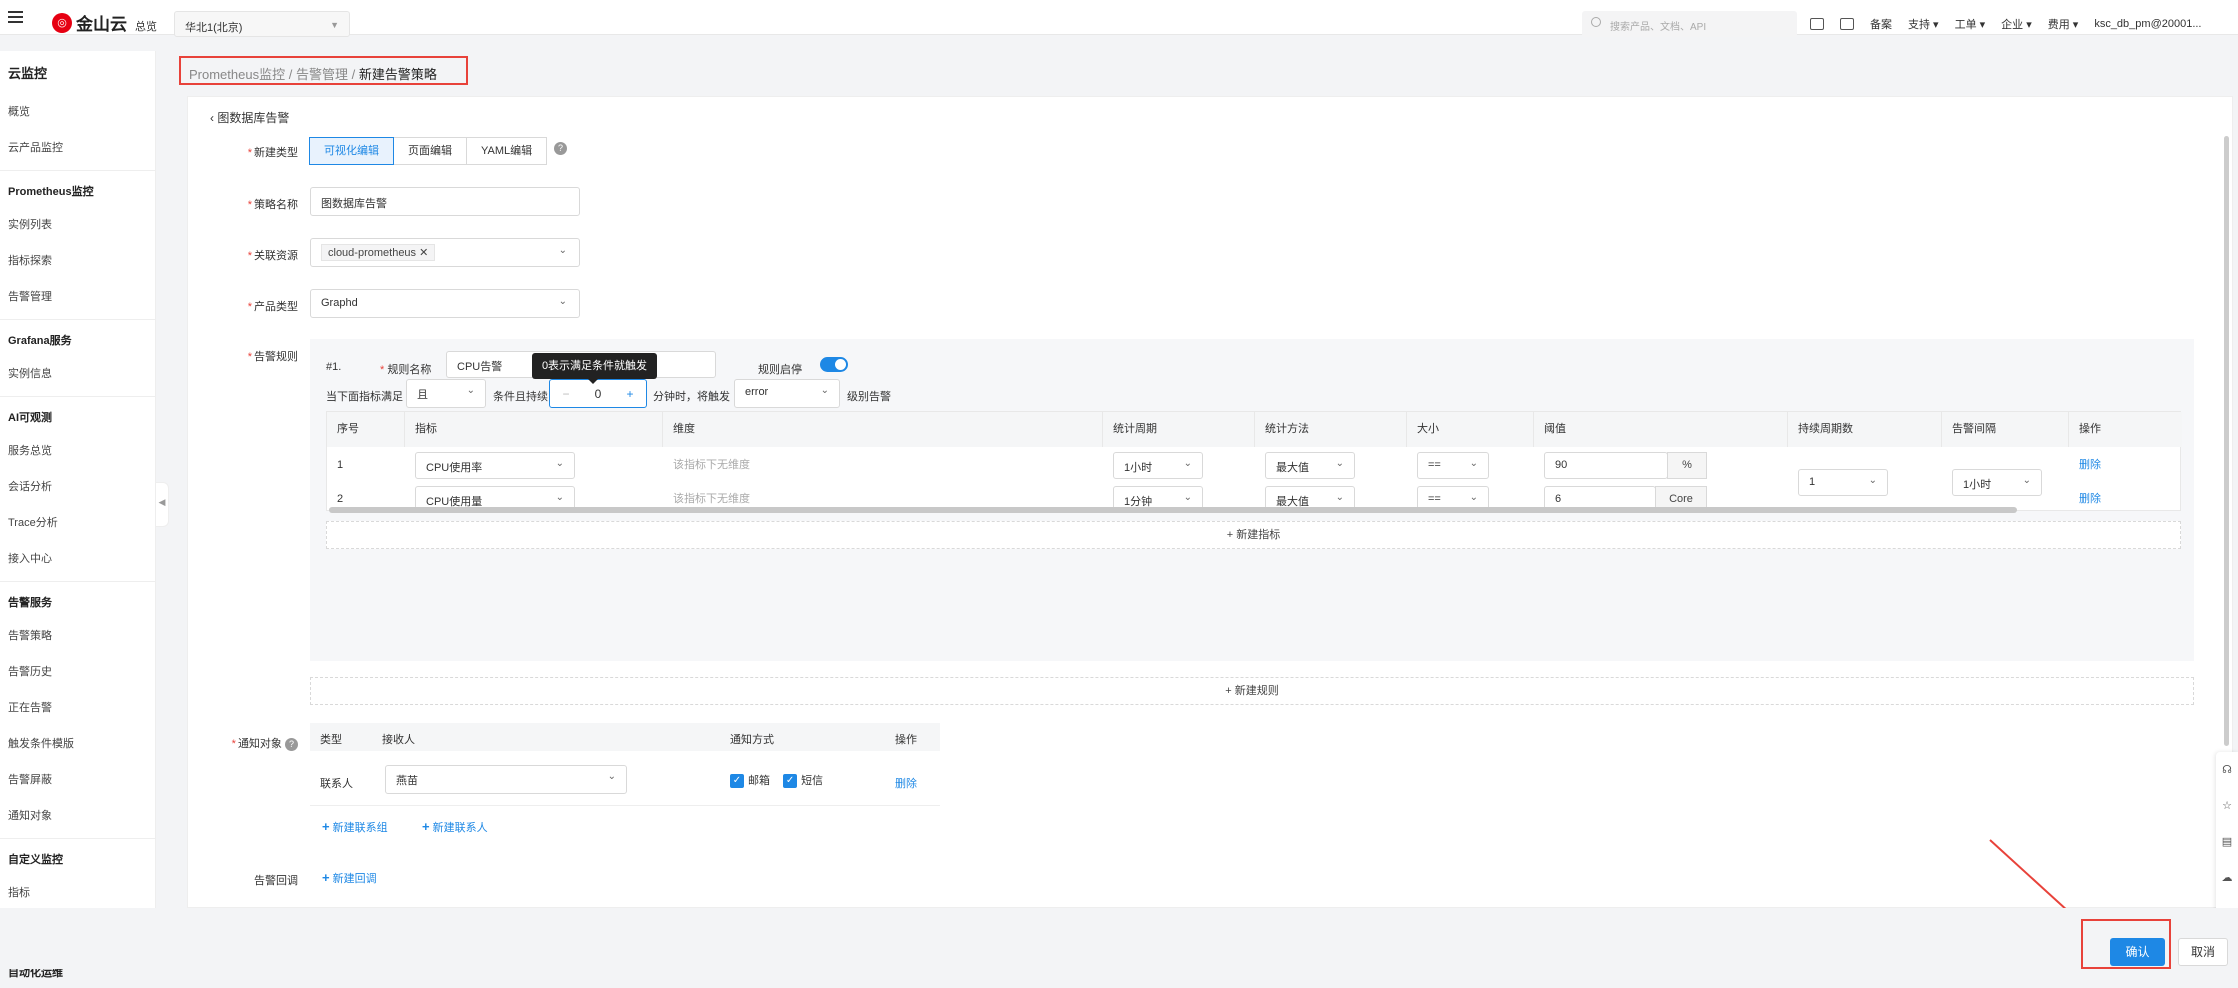 This screenshot has height=988, width=2238. What do you see at coordinates (1292, 468) in the screenshot?
I see `row1-method-value: 最大值` at bounding box center [1292, 468].